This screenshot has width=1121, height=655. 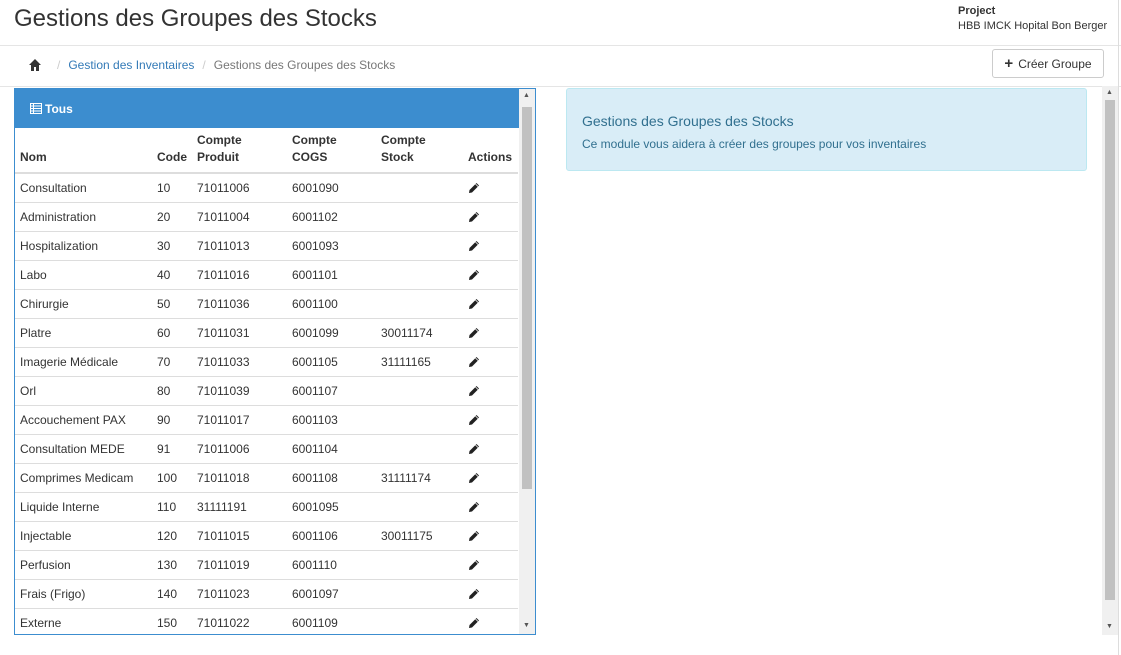 I want to click on cell-compte-produit: 71011033, so click(x=239, y=361).